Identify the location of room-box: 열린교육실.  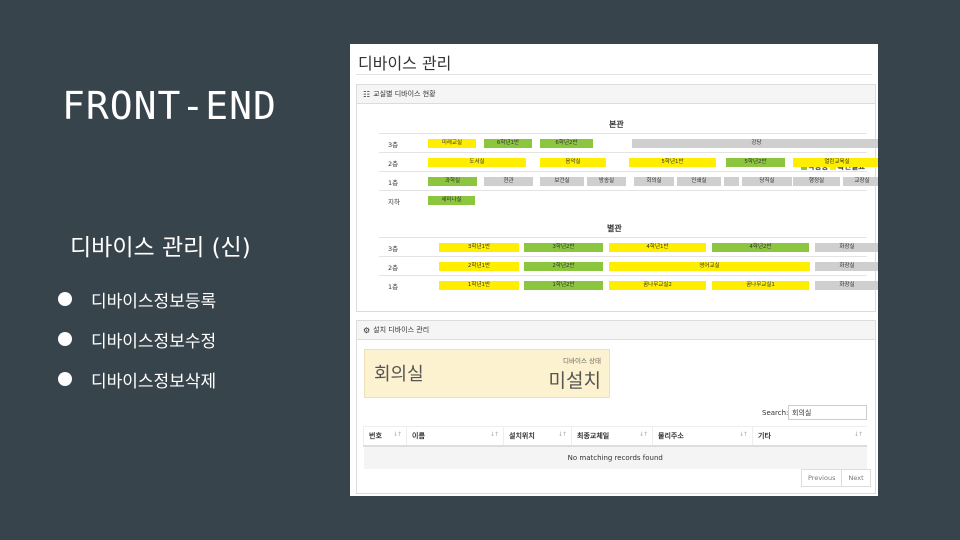
(835, 162).